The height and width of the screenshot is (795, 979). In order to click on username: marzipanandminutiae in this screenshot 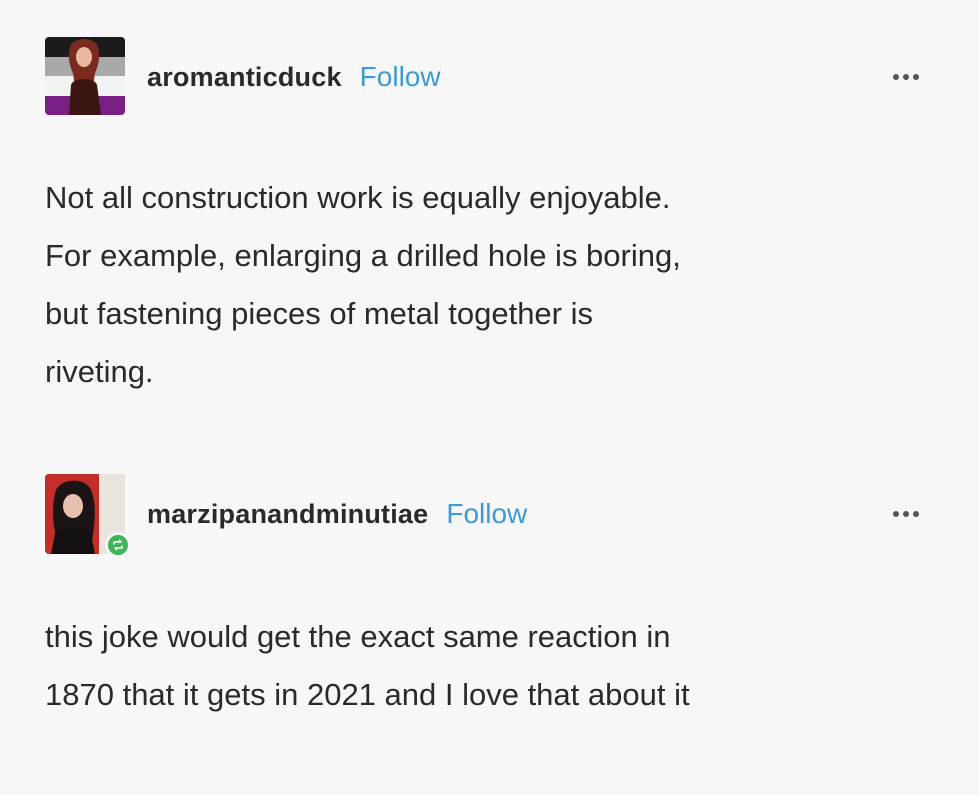, I will do `click(287, 514)`.